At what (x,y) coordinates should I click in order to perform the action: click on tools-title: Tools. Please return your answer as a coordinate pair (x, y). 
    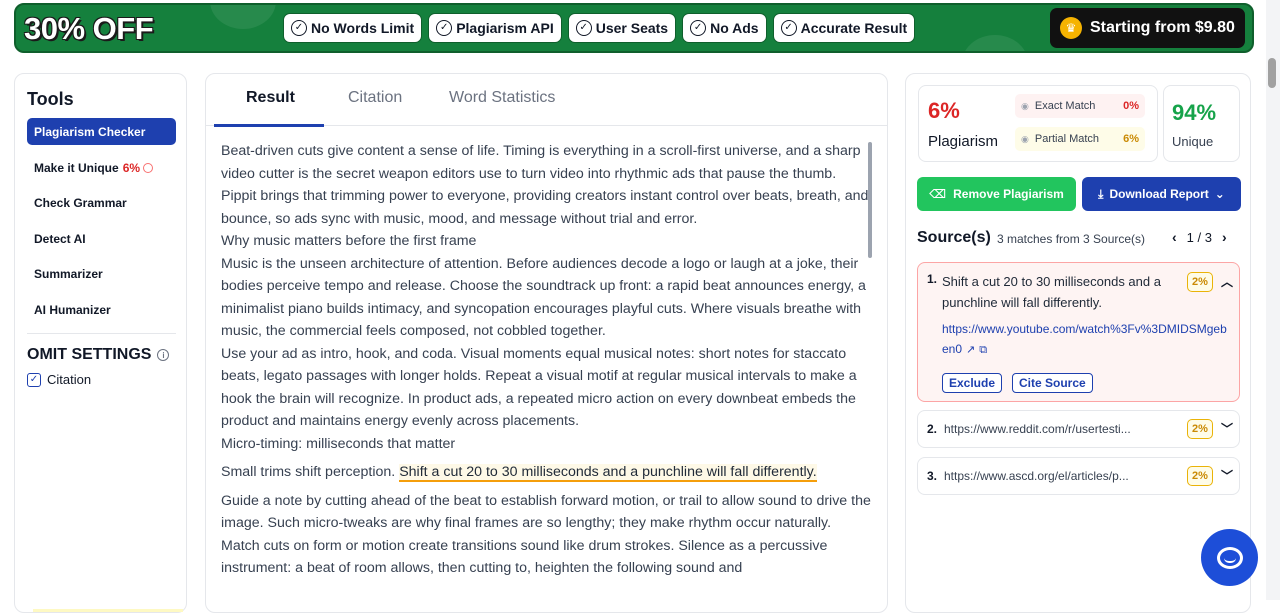
    Looking at the image, I should click on (50, 99).